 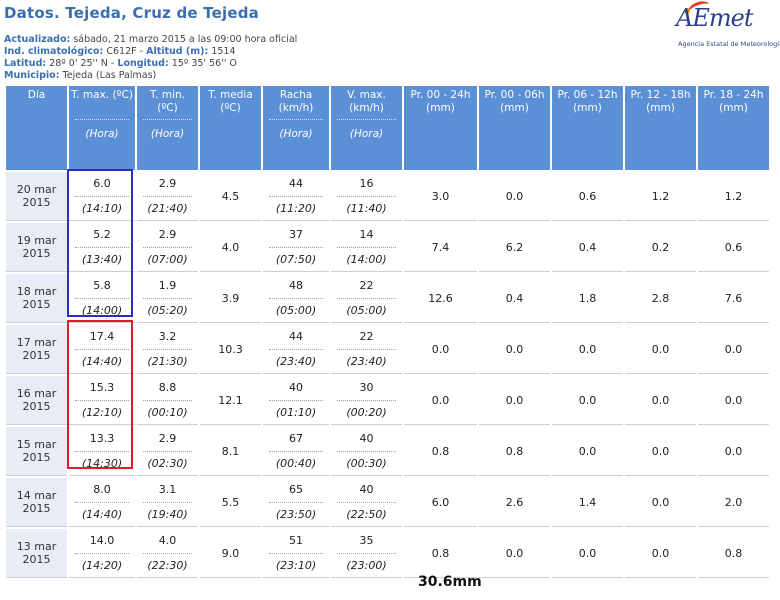 I want to click on p12-cell: 1.8, so click(x=587, y=298).